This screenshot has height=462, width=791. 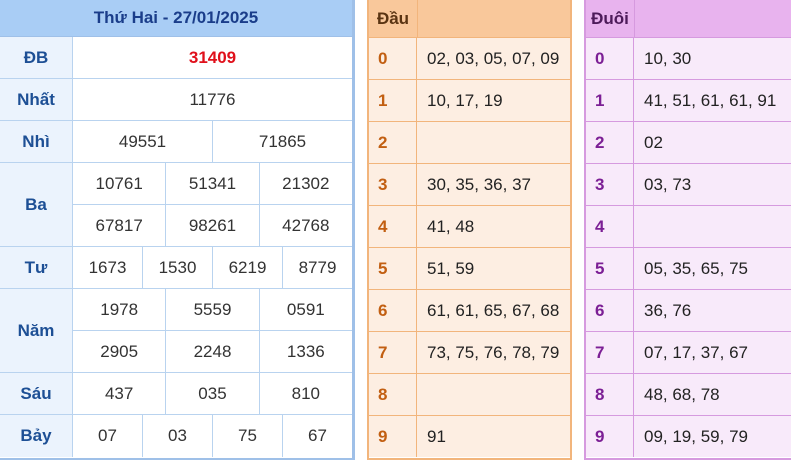 What do you see at coordinates (177, 267) in the screenshot?
I see `prize-number: 1530` at bounding box center [177, 267].